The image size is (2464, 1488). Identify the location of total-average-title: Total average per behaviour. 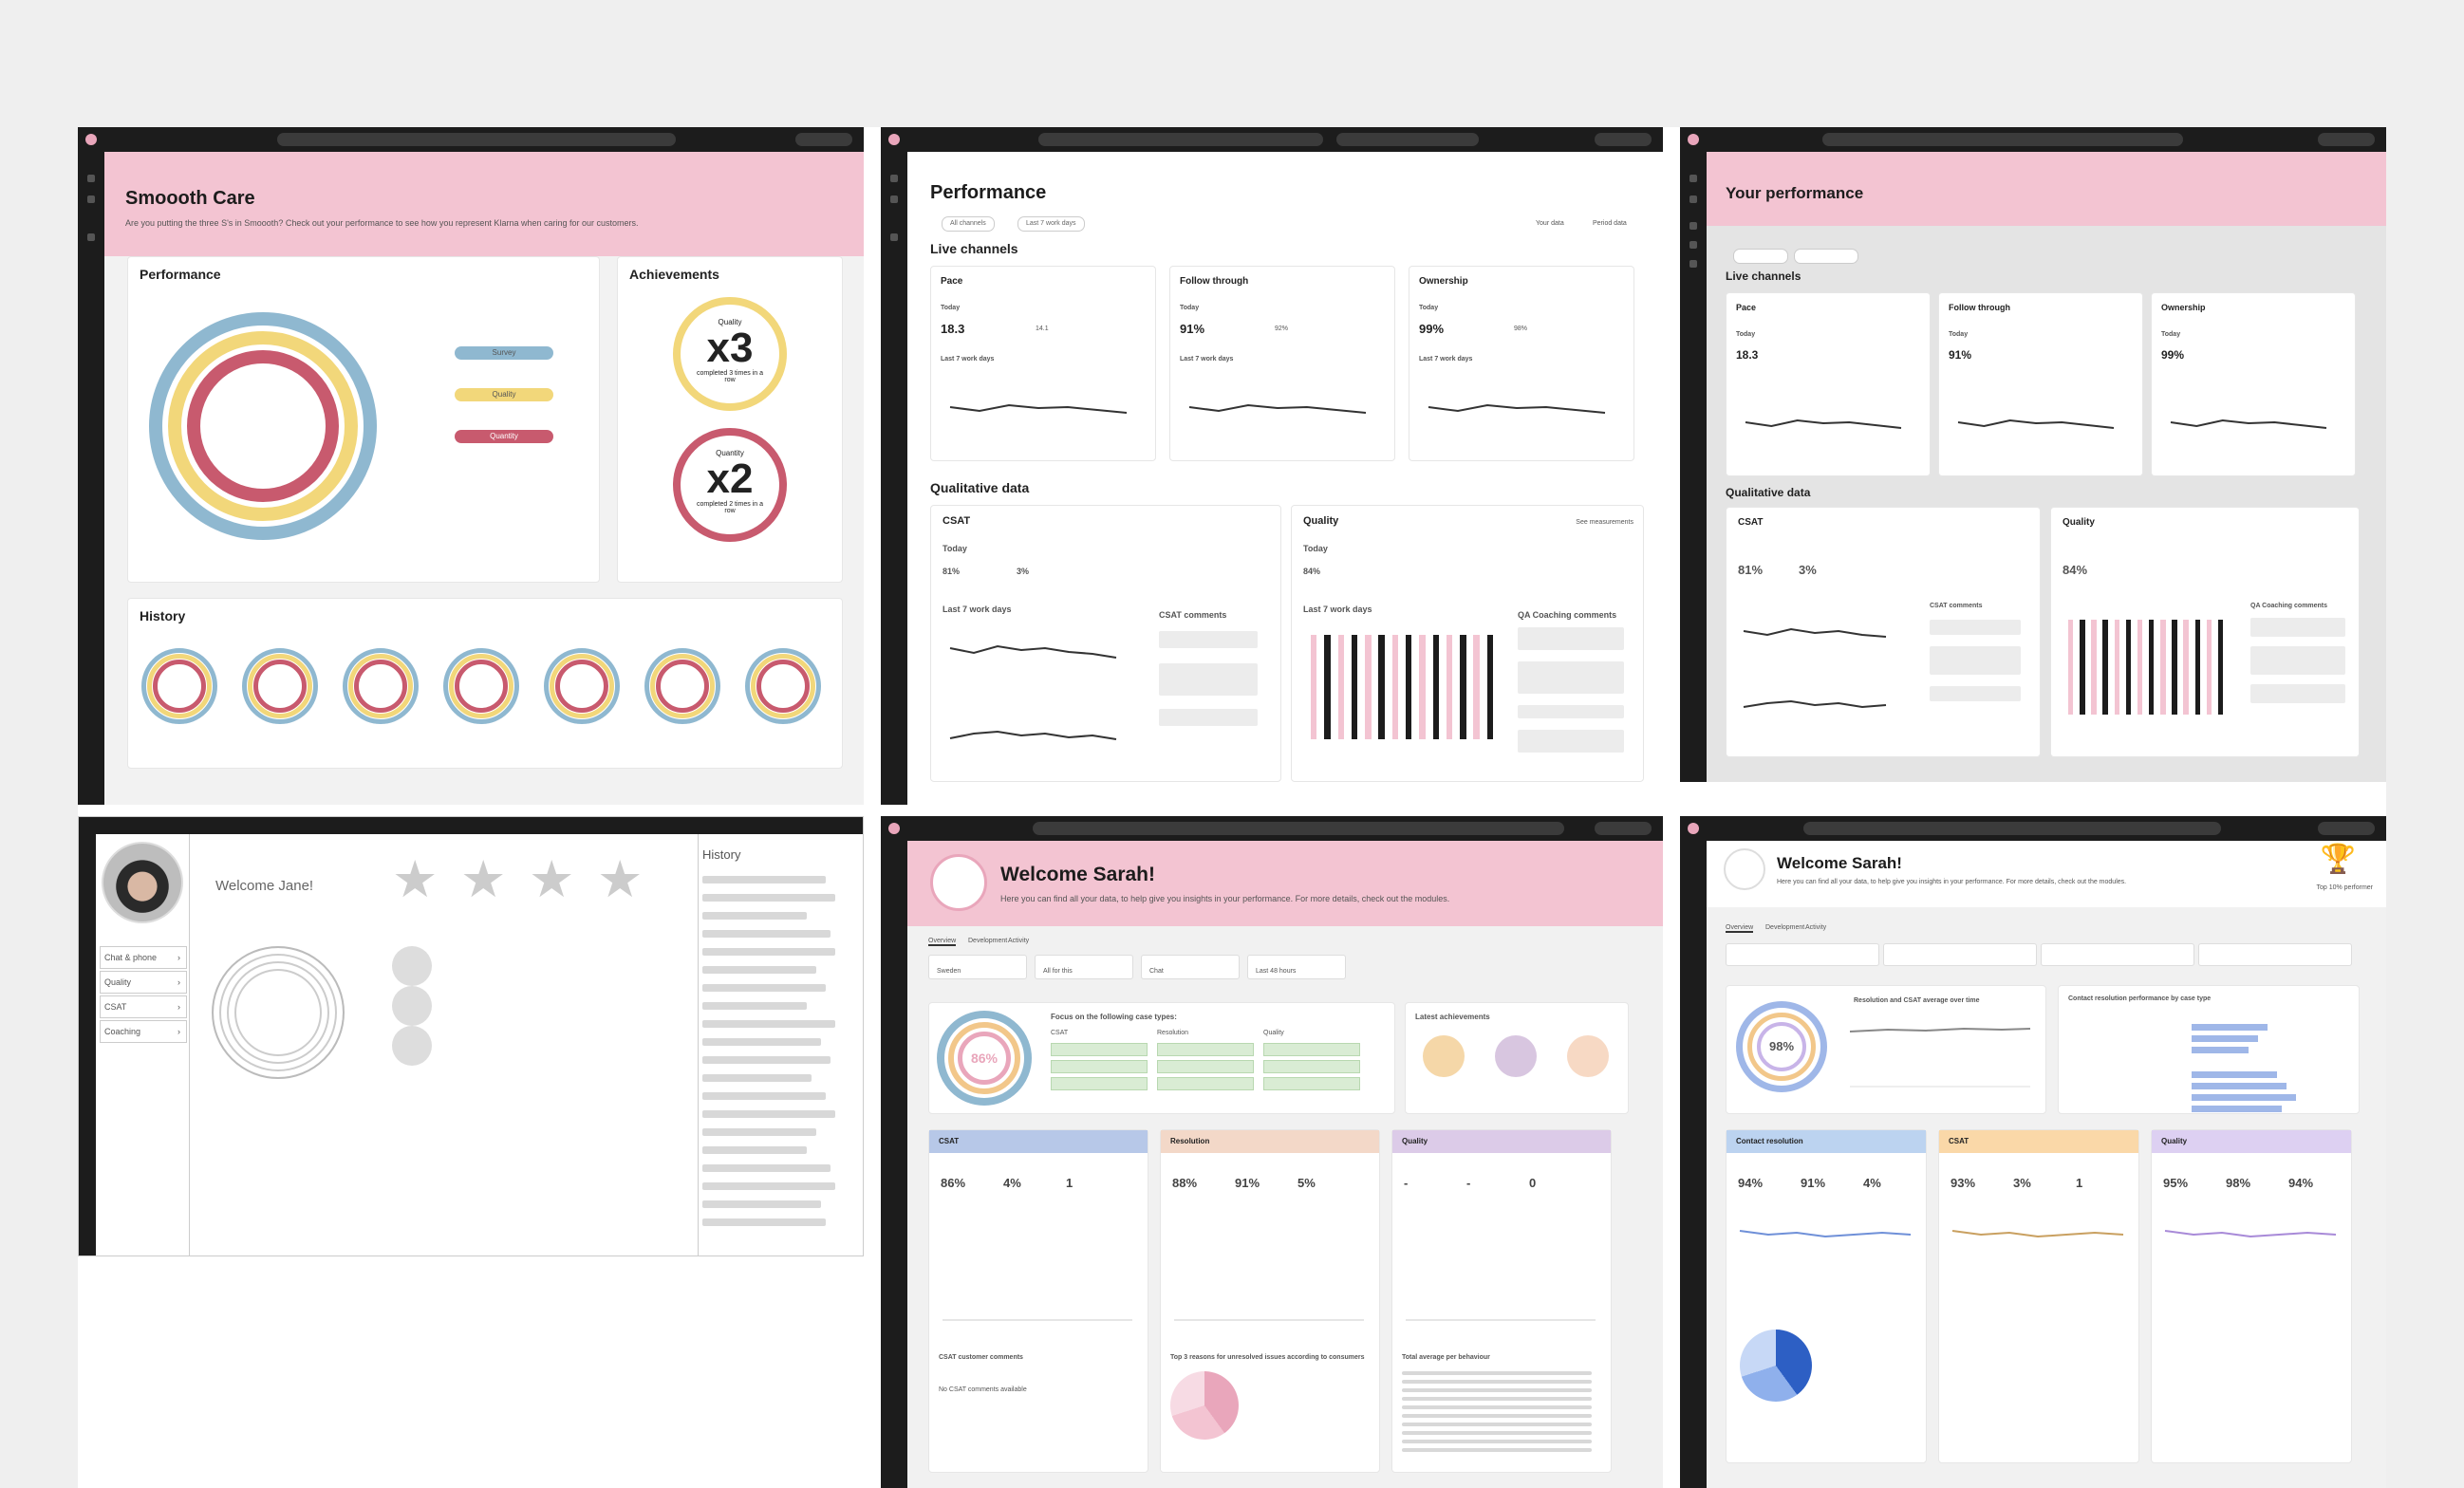
(1446, 1357).